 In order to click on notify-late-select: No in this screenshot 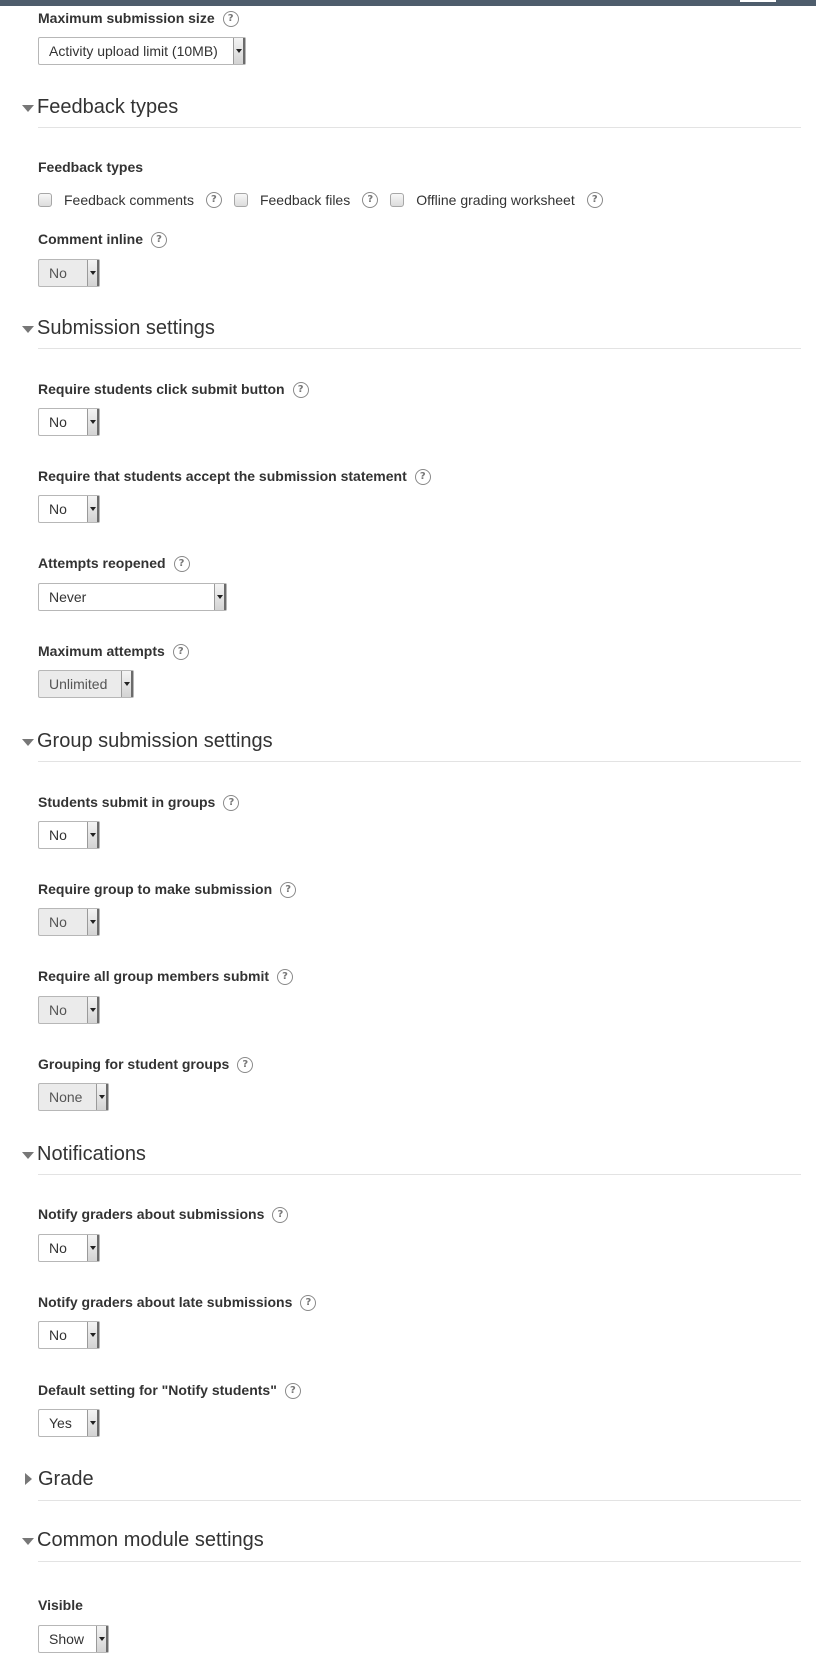, I will do `click(69, 1335)`.